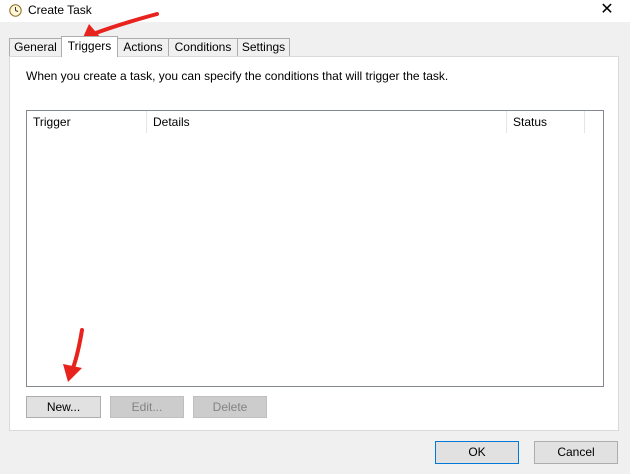  What do you see at coordinates (576, 452) in the screenshot?
I see `cancel-button: Cancel` at bounding box center [576, 452].